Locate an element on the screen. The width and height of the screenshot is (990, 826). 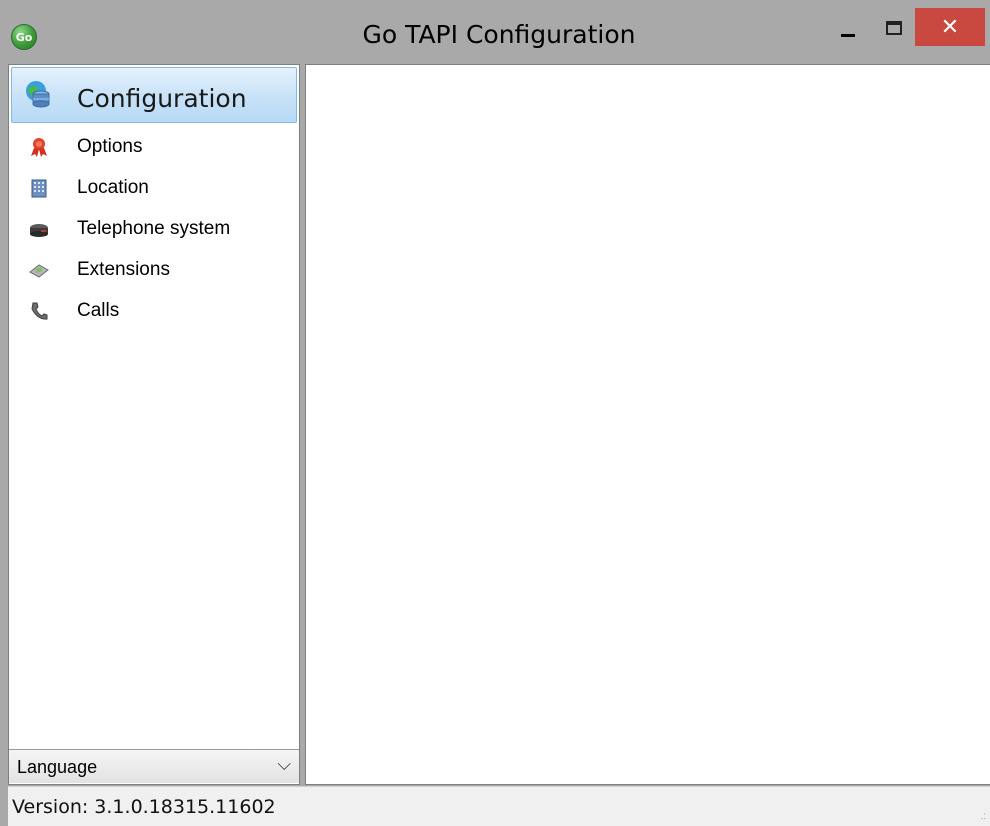
phone-extension-icon is located at coordinates (39, 271).